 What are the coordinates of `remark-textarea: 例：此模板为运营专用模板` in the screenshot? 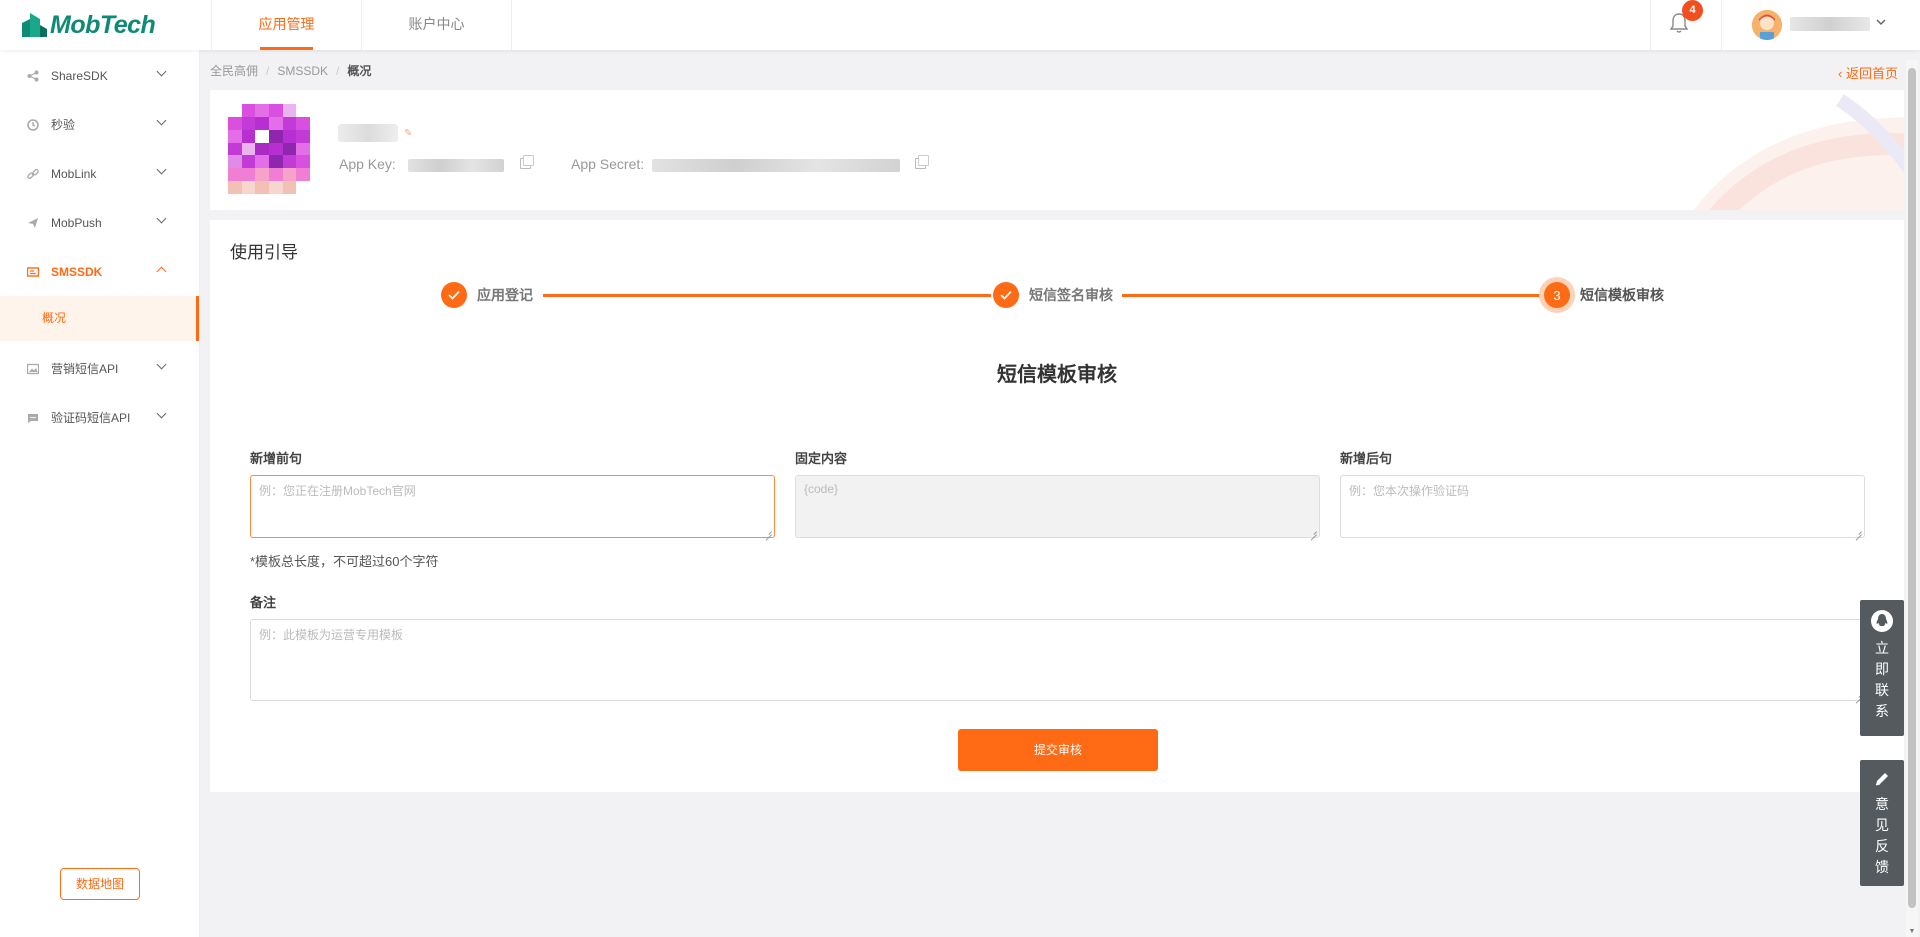 It's located at (1057, 660).